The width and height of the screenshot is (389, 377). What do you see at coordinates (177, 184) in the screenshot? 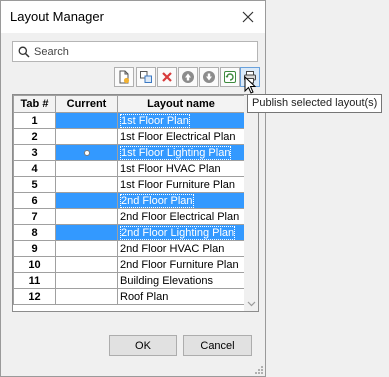
I see `layout-name-label: 1st Floor Furniture Plan` at bounding box center [177, 184].